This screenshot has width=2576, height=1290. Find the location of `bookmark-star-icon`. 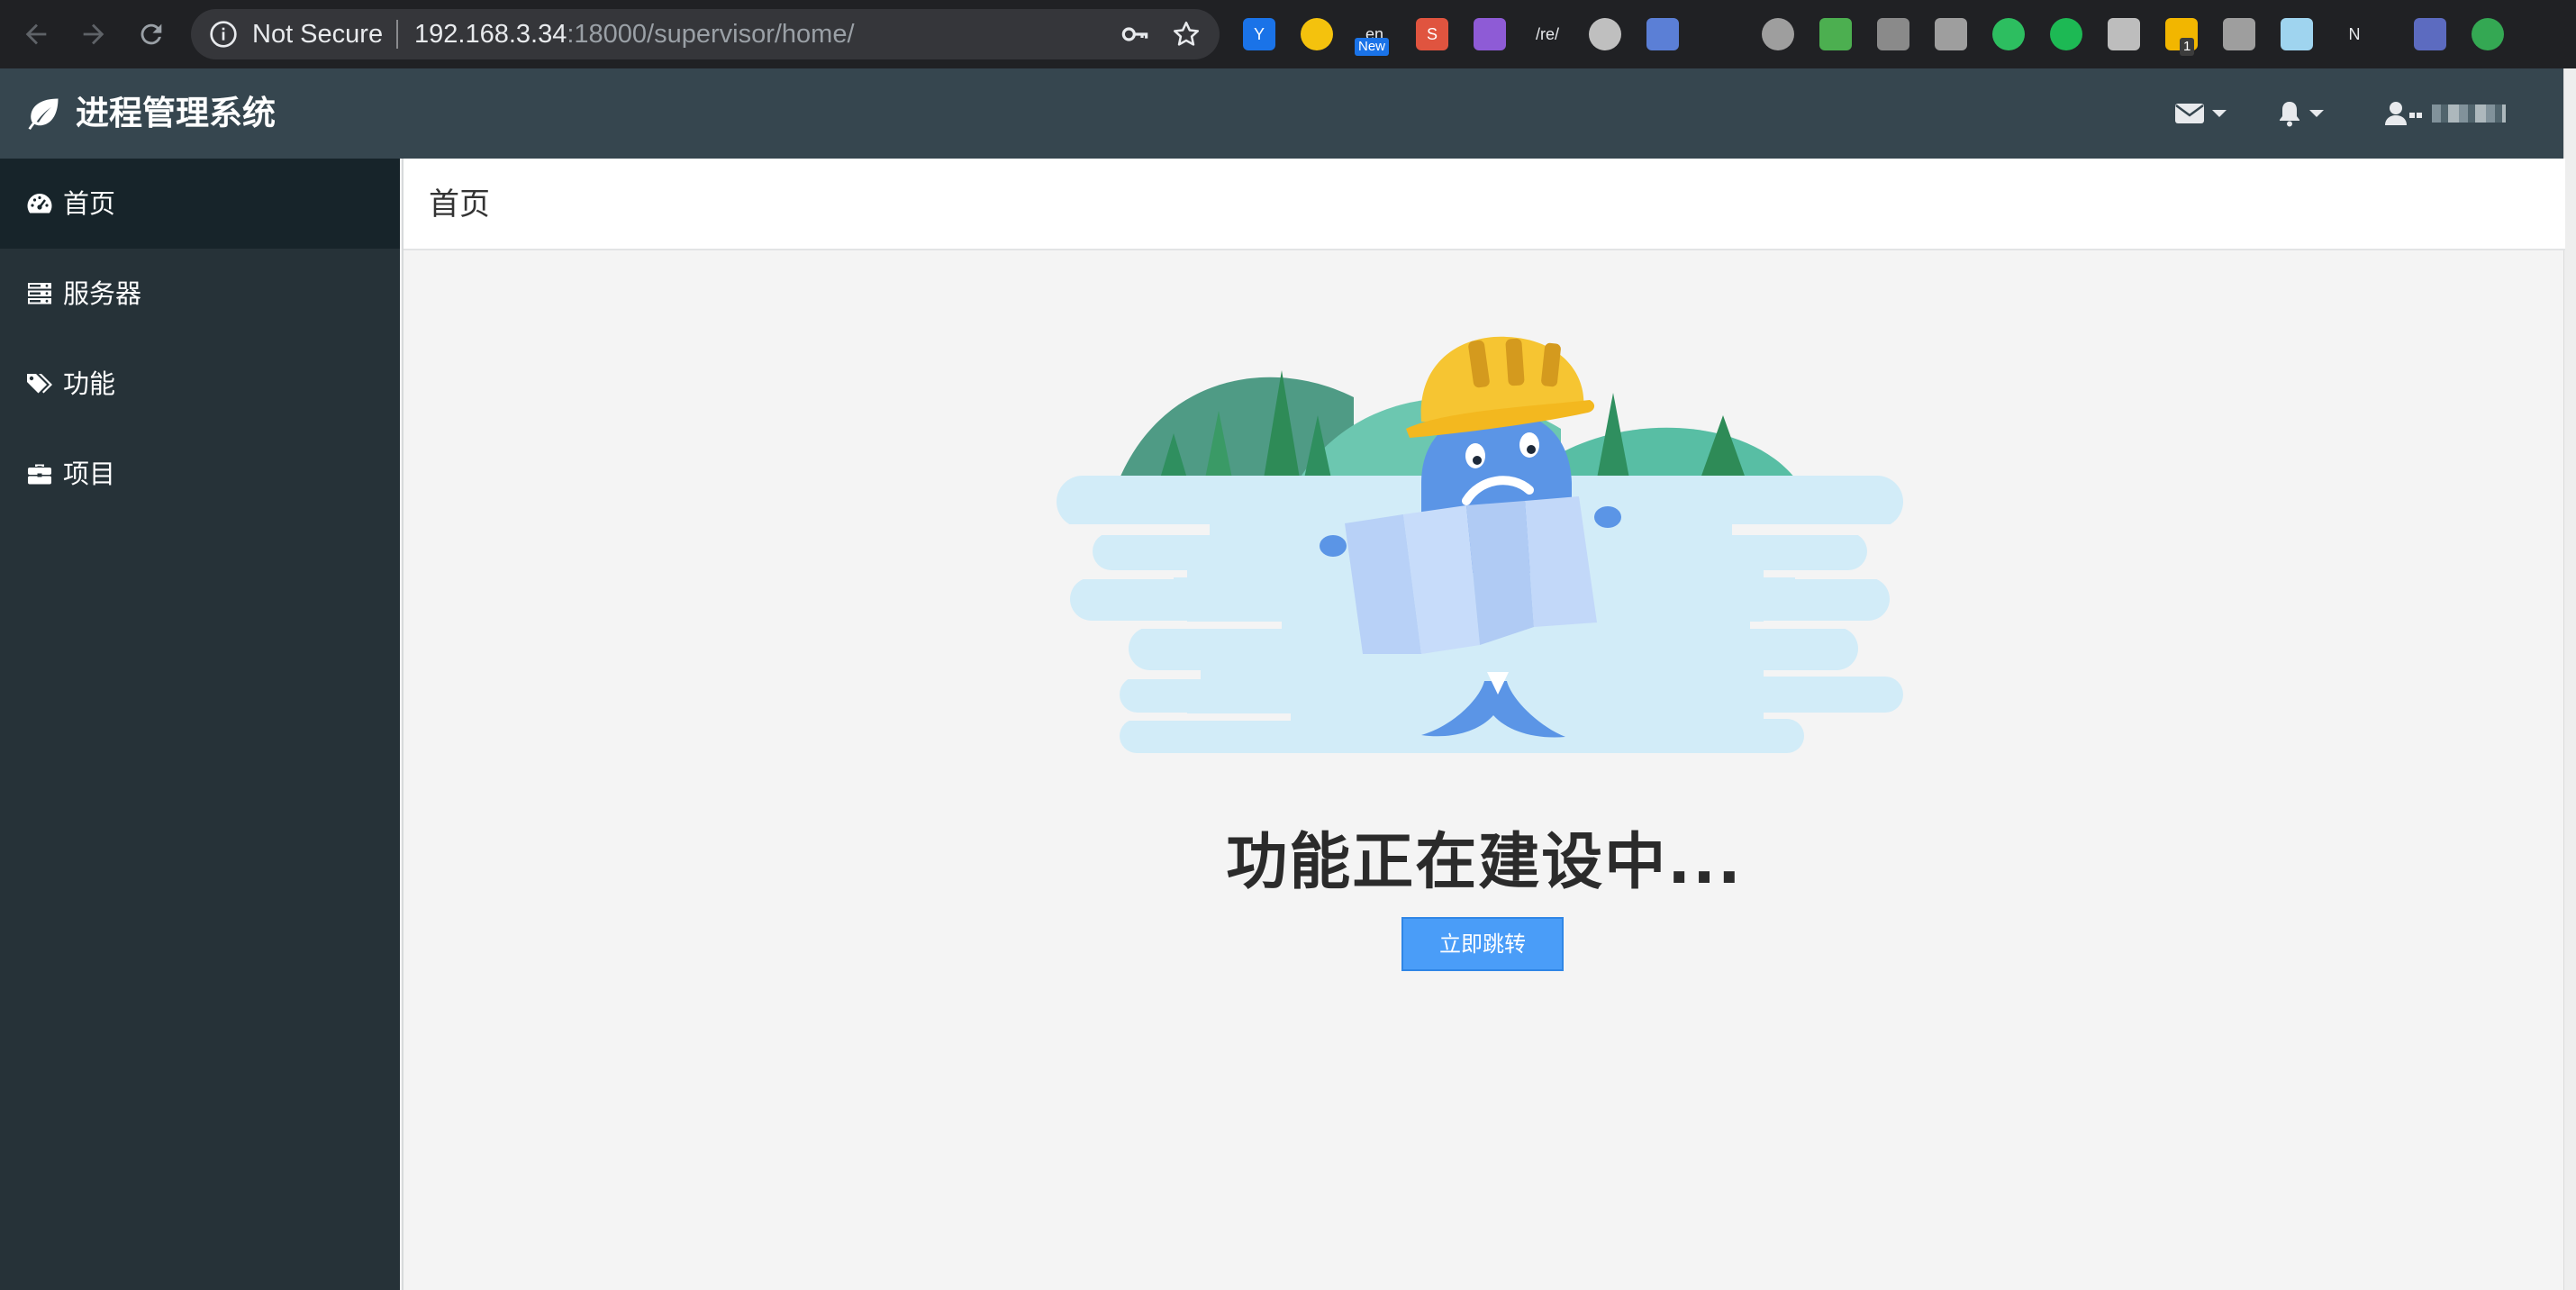

bookmark-star-icon is located at coordinates (1186, 34).